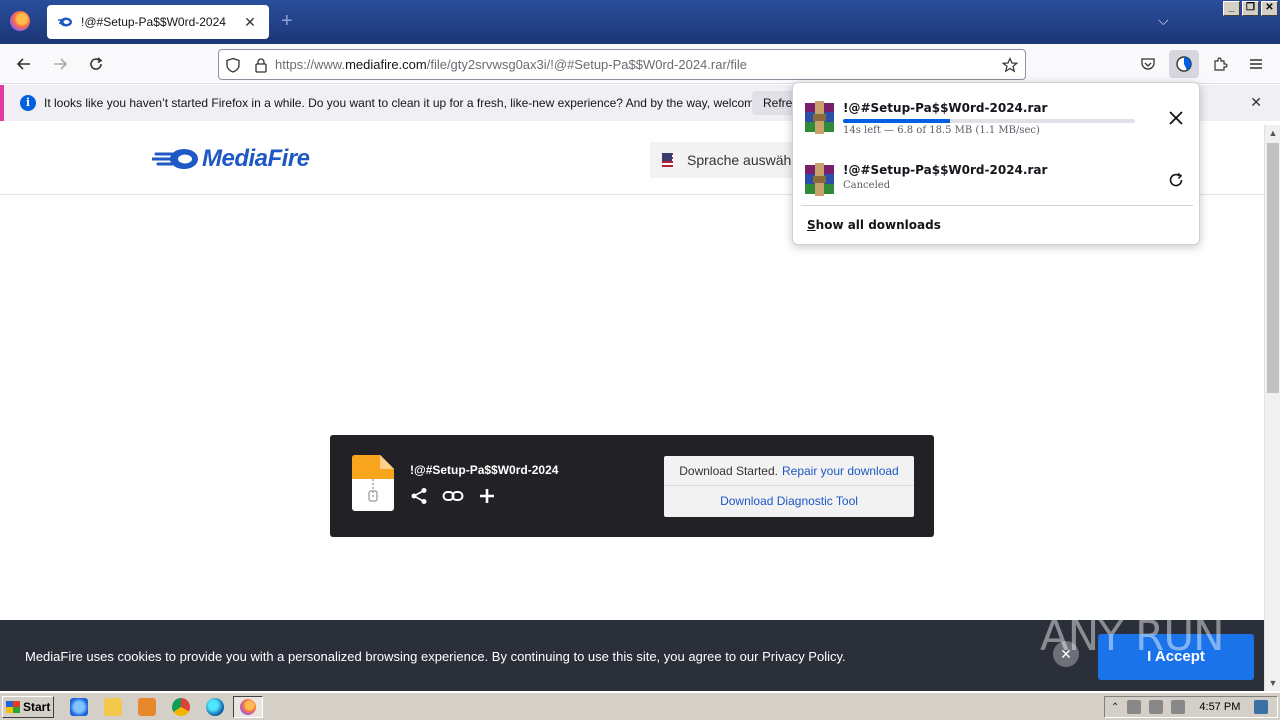  I want to click on download-item-status: 14s left — 6.8 of 18.5 MB (1.1 MB/sec), so click(941, 130).